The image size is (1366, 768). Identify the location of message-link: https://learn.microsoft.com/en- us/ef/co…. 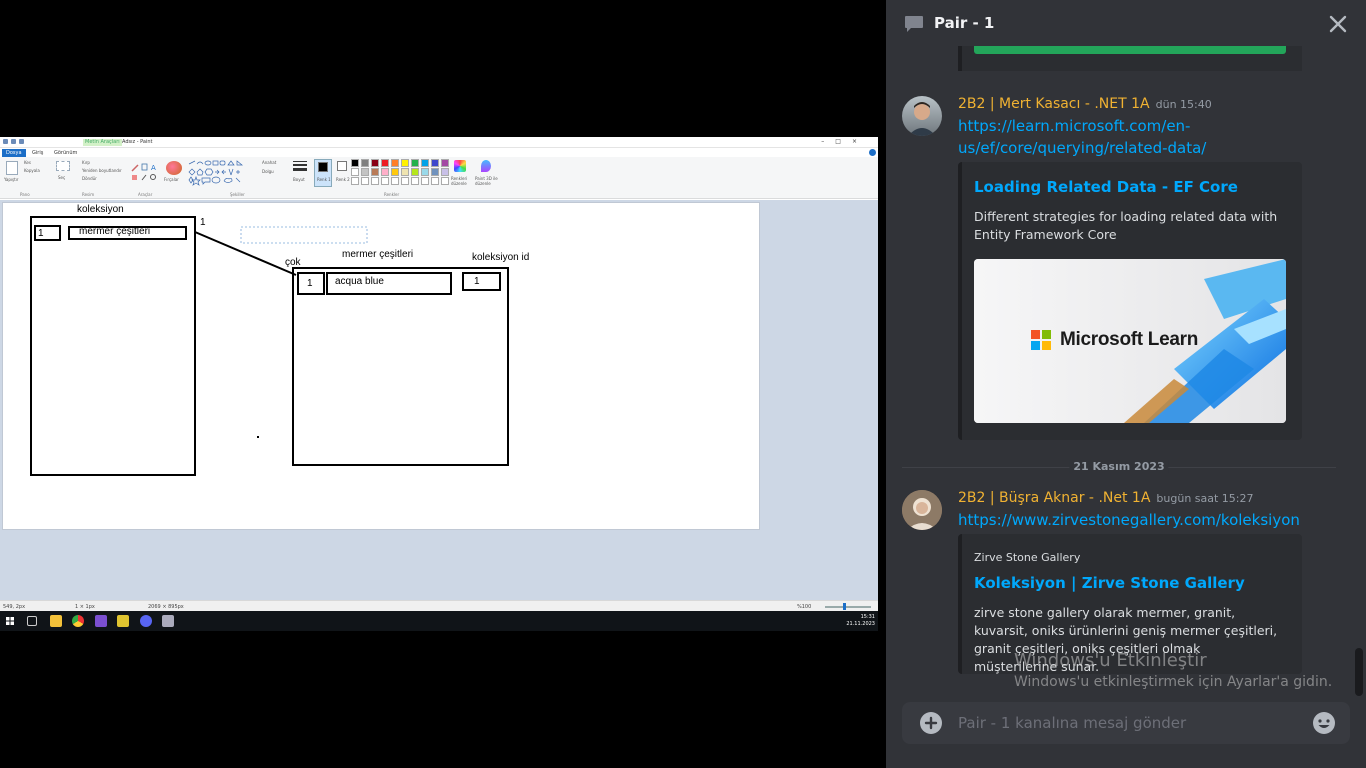
(1082, 137).